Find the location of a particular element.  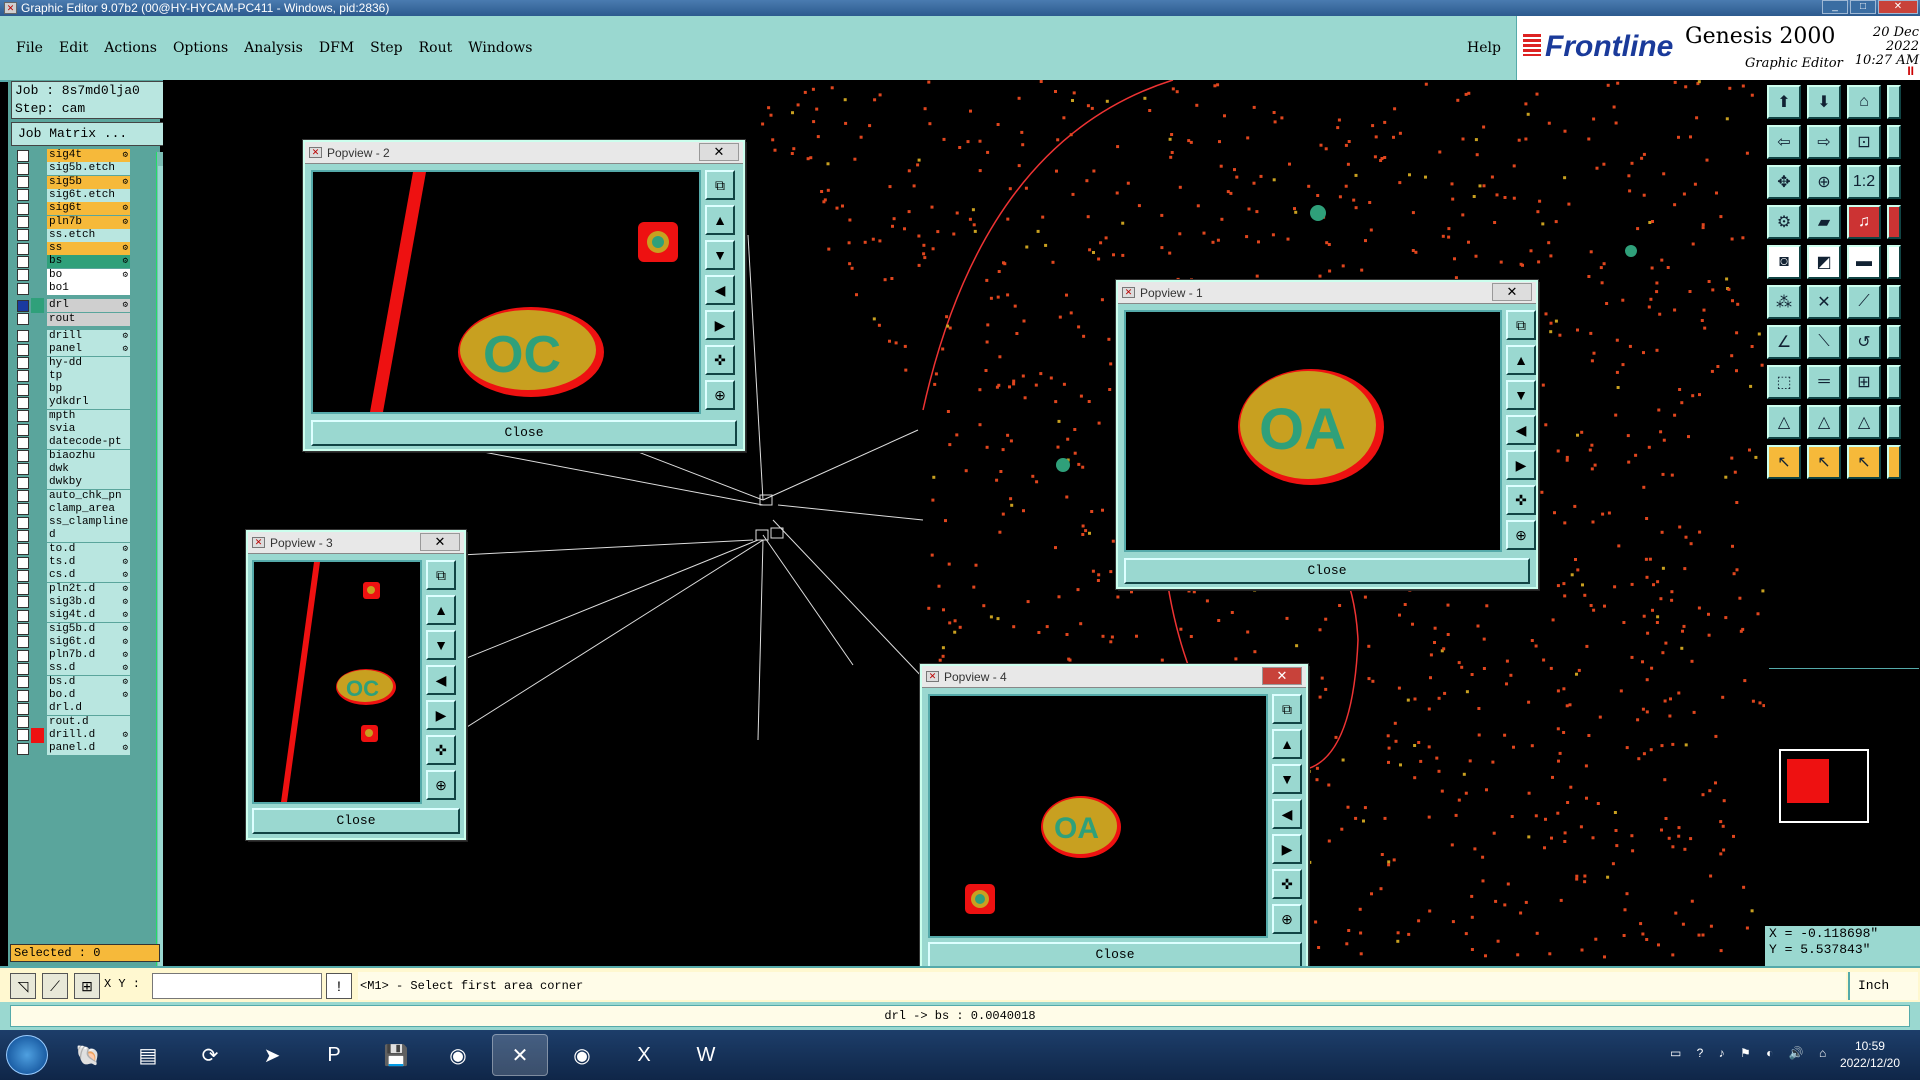

popview-3-viewport: OC is located at coordinates (337, 682).